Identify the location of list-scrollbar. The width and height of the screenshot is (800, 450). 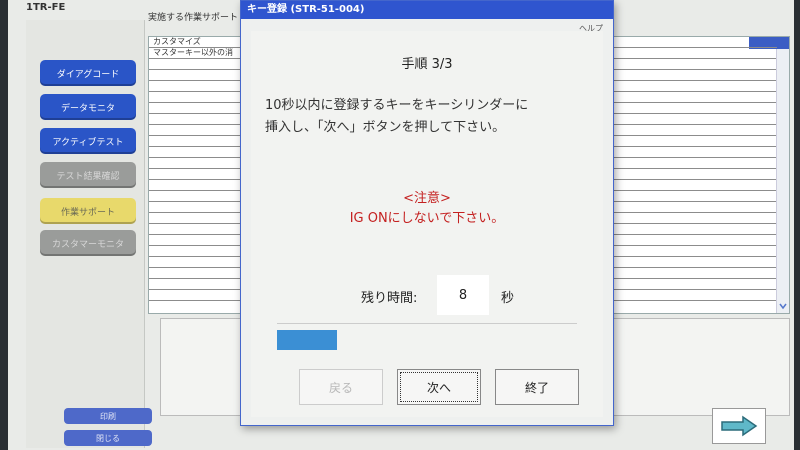
(782, 181).